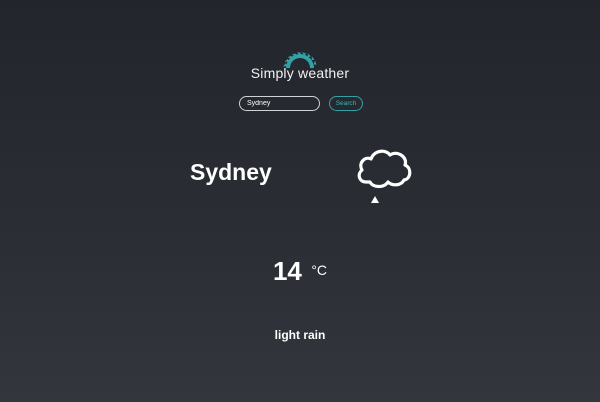 This screenshot has height=402, width=600. What do you see at coordinates (346, 103) in the screenshot?
I see `search-button: Search` at bounding box center [346, 103].